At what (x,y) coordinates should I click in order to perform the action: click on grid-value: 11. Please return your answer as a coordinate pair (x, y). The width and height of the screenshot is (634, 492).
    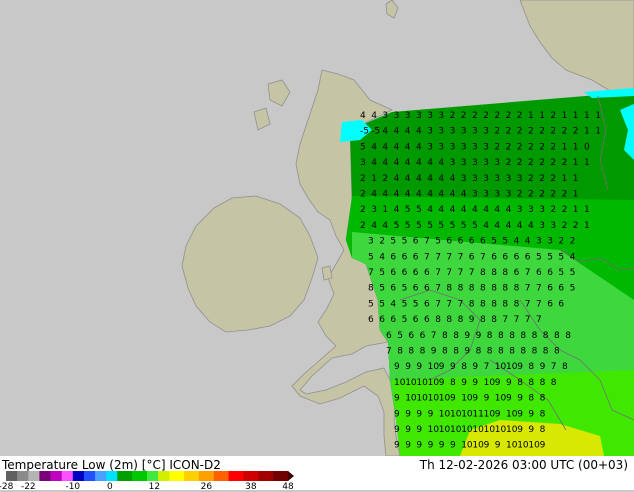
    Looking at the image, I should click on (477, 414).